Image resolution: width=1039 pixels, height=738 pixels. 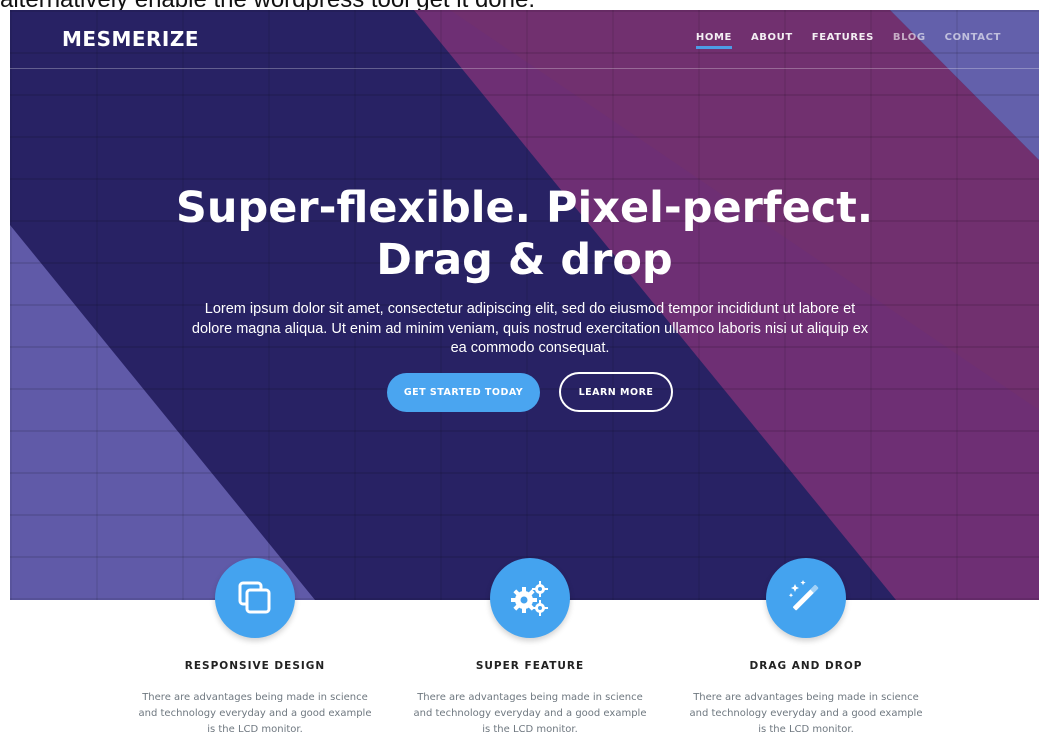 I want to click on nav-menu: HOME ABOUT FEATURES BLOG CONTACT, so click(x=848, y=40).